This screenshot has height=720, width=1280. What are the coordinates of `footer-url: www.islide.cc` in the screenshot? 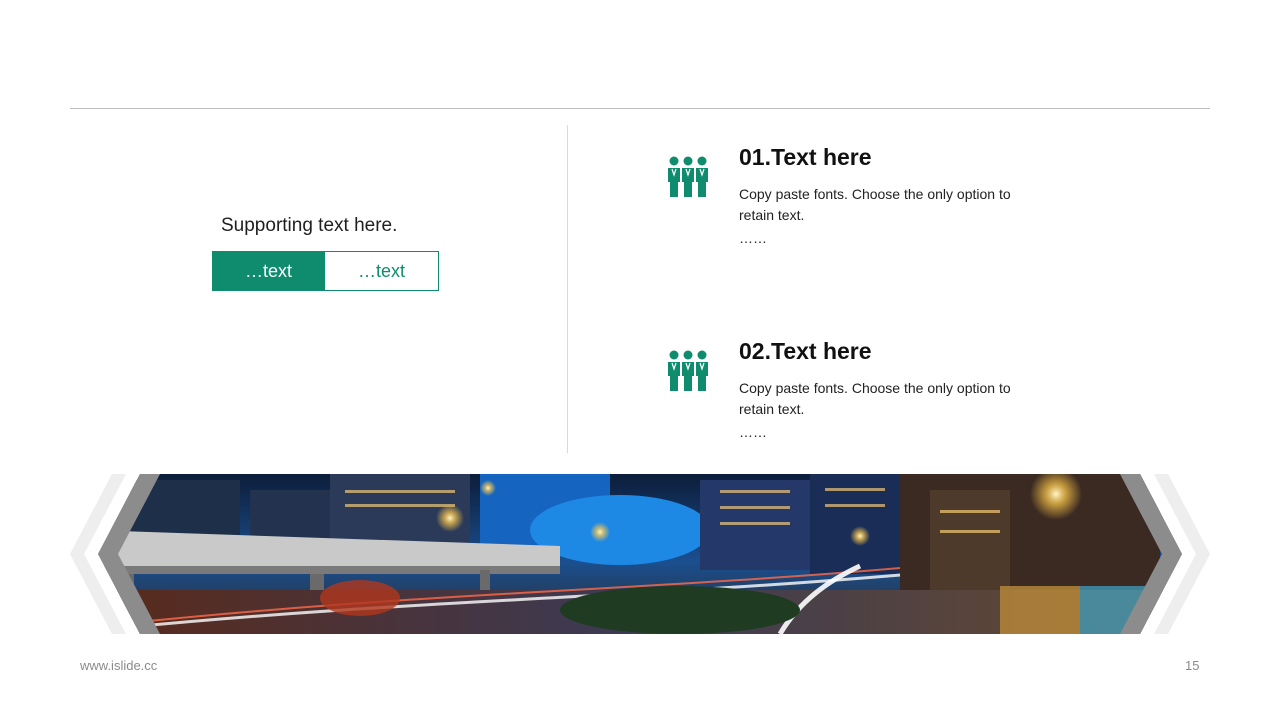 It's located at (118, 665).